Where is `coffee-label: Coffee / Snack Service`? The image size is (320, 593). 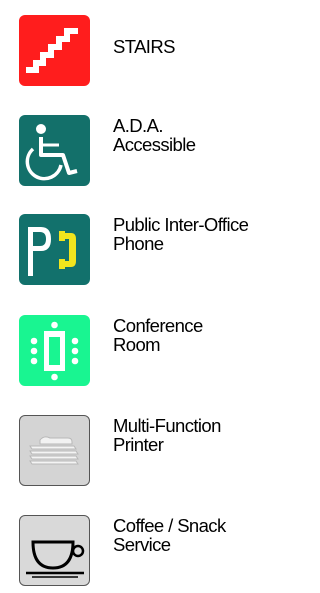 coffee-label: Coffee / Snack Service is located at coordinates (169, 535).